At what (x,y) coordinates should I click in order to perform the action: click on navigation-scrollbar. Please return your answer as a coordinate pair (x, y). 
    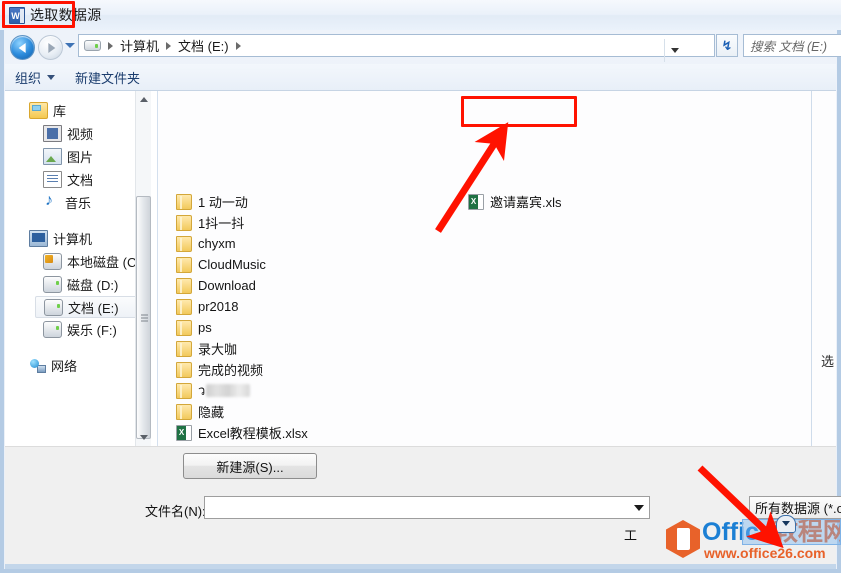
    Looking at the image, I should click on (143, 268).